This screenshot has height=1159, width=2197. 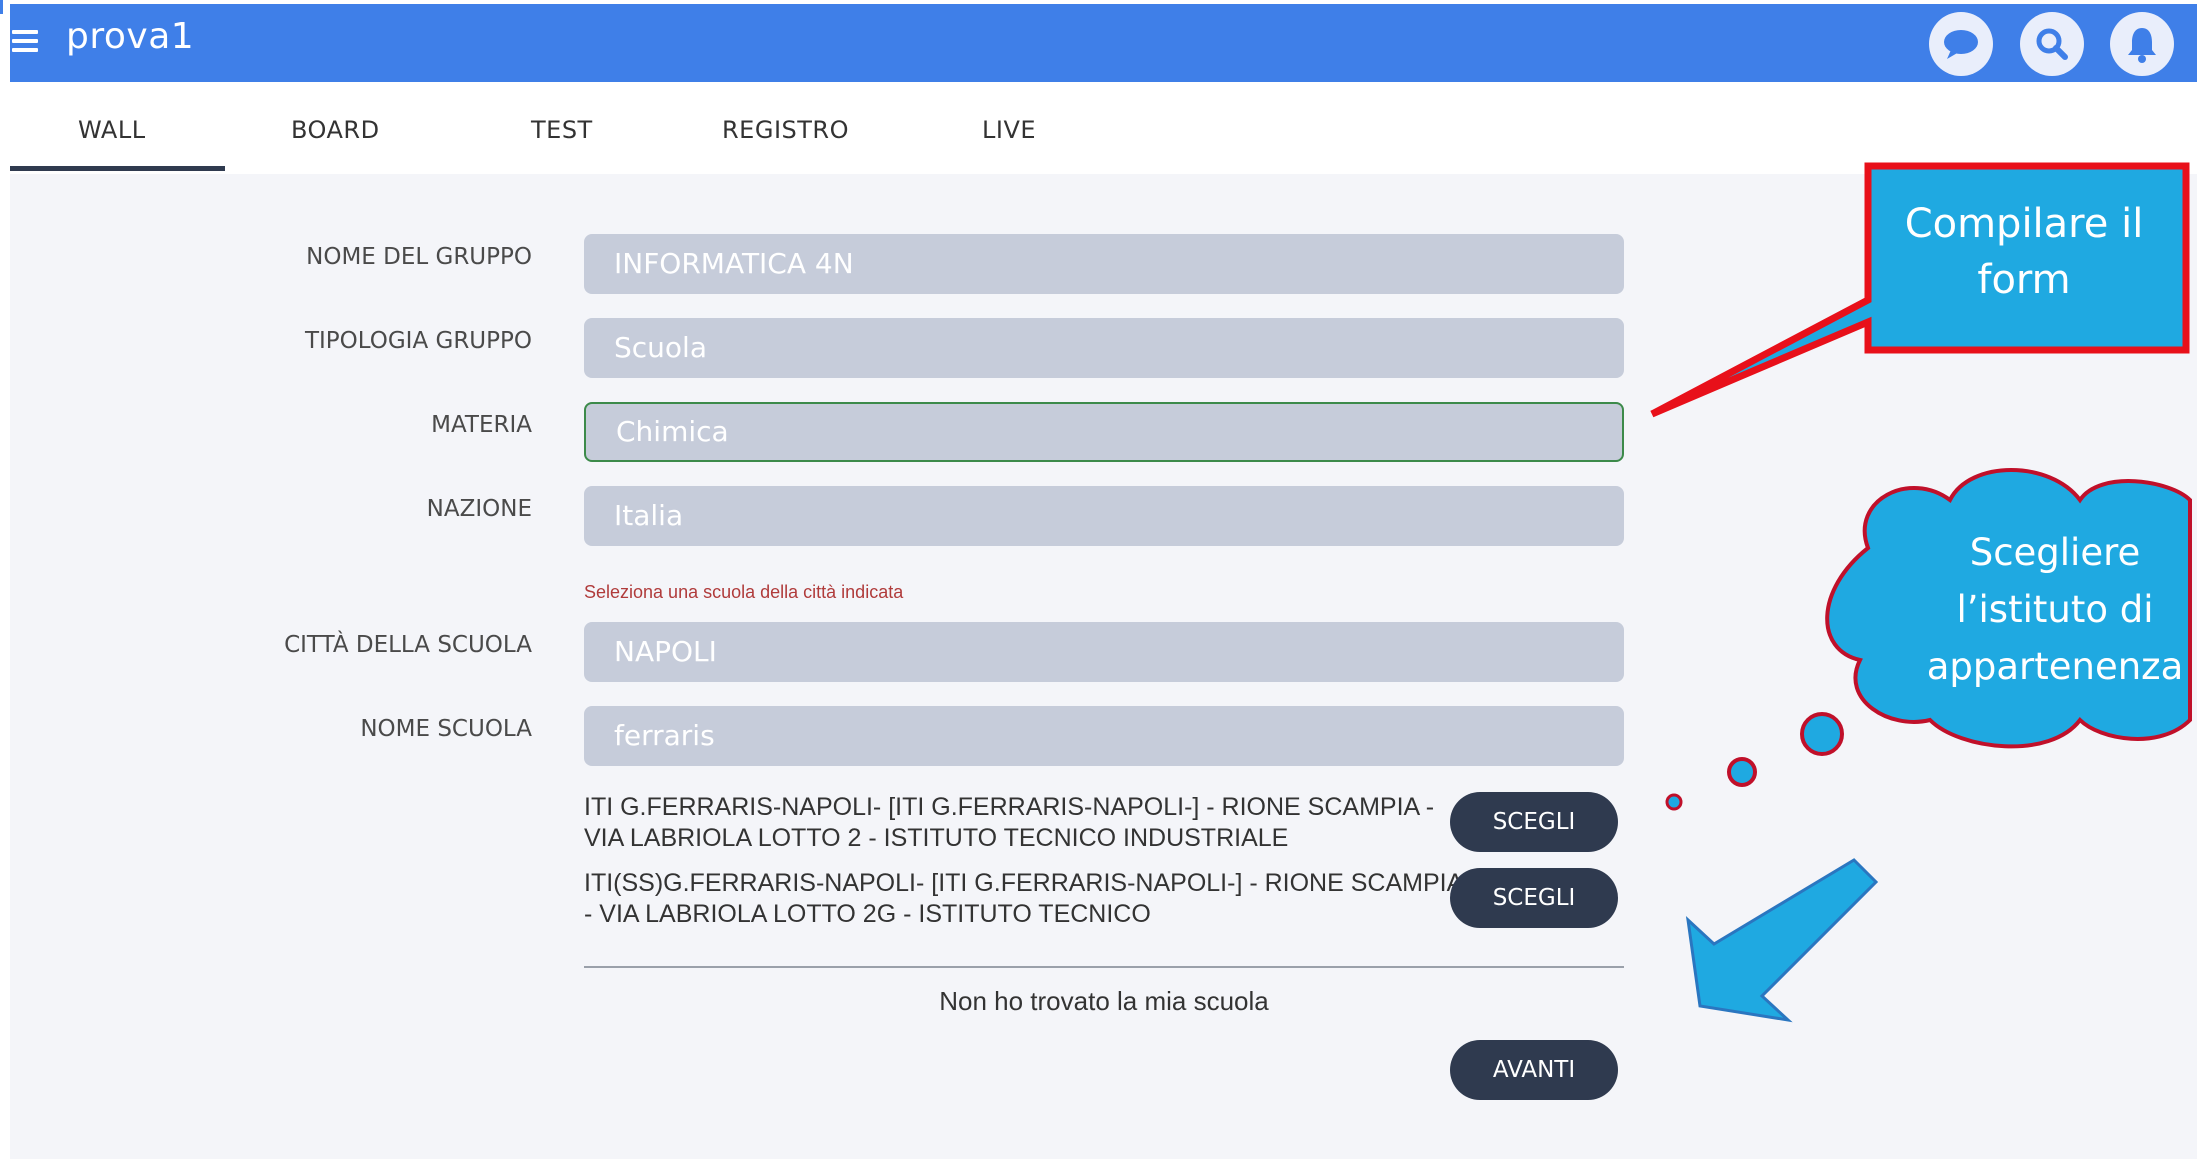 I want to click on city-label: CITTÀ DELLA SCUOLA, so click(x=408, y=645).